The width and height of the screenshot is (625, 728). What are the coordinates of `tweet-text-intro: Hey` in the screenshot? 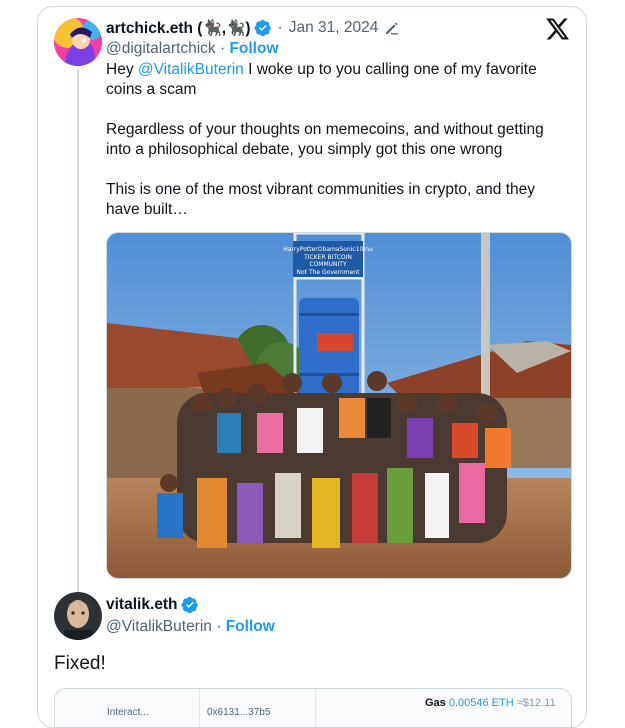 It's located at (122, 69).